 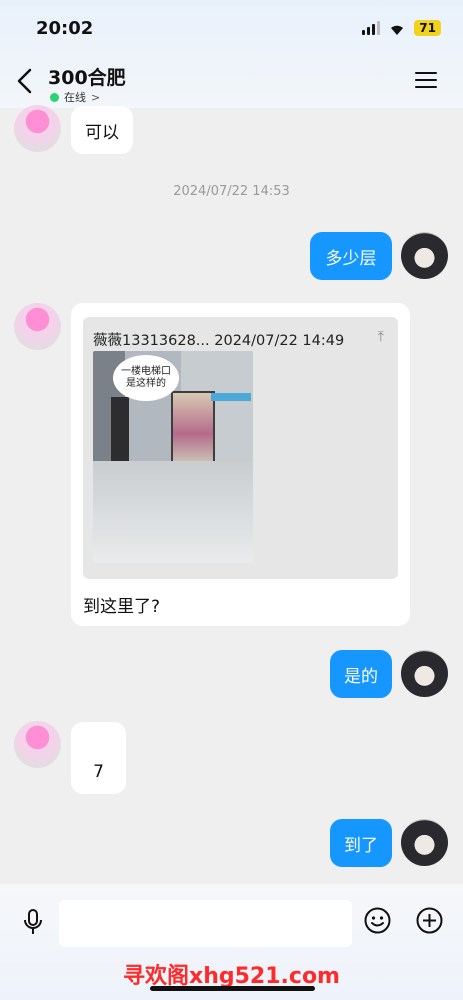 I want to click on back-button, so click(x=25, y=81).